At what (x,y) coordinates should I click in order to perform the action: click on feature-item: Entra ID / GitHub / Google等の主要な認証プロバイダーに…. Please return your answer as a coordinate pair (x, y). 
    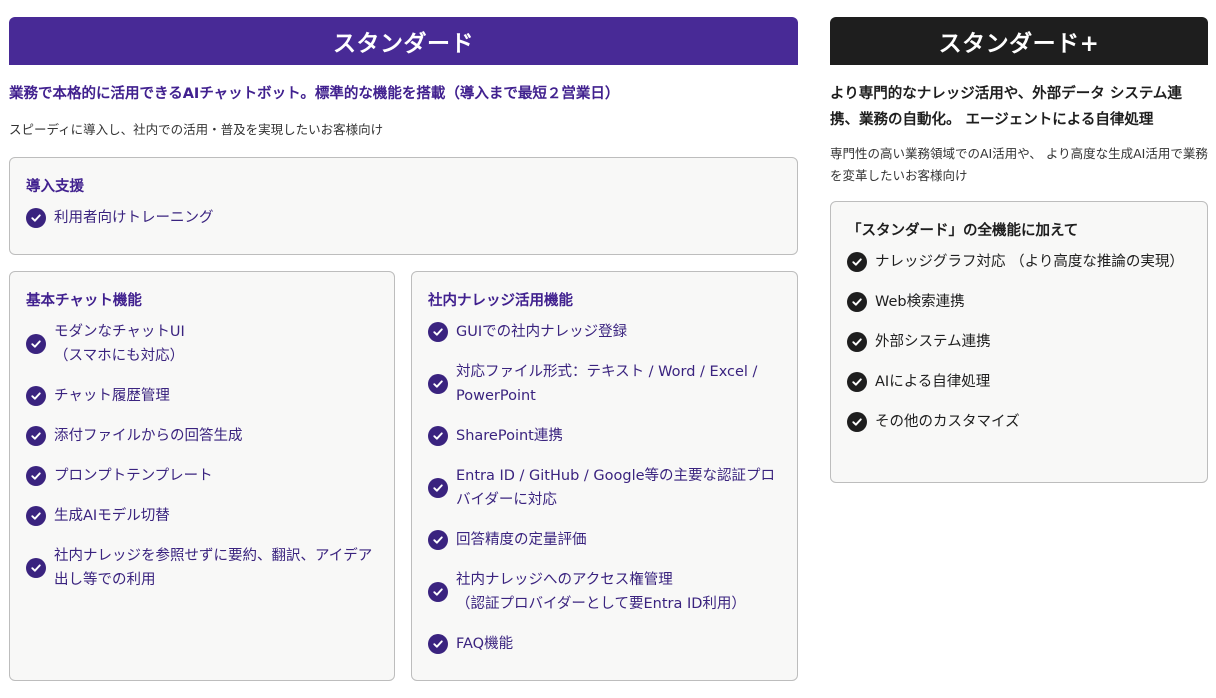
    Looking at the image, I should click on (604, 488).